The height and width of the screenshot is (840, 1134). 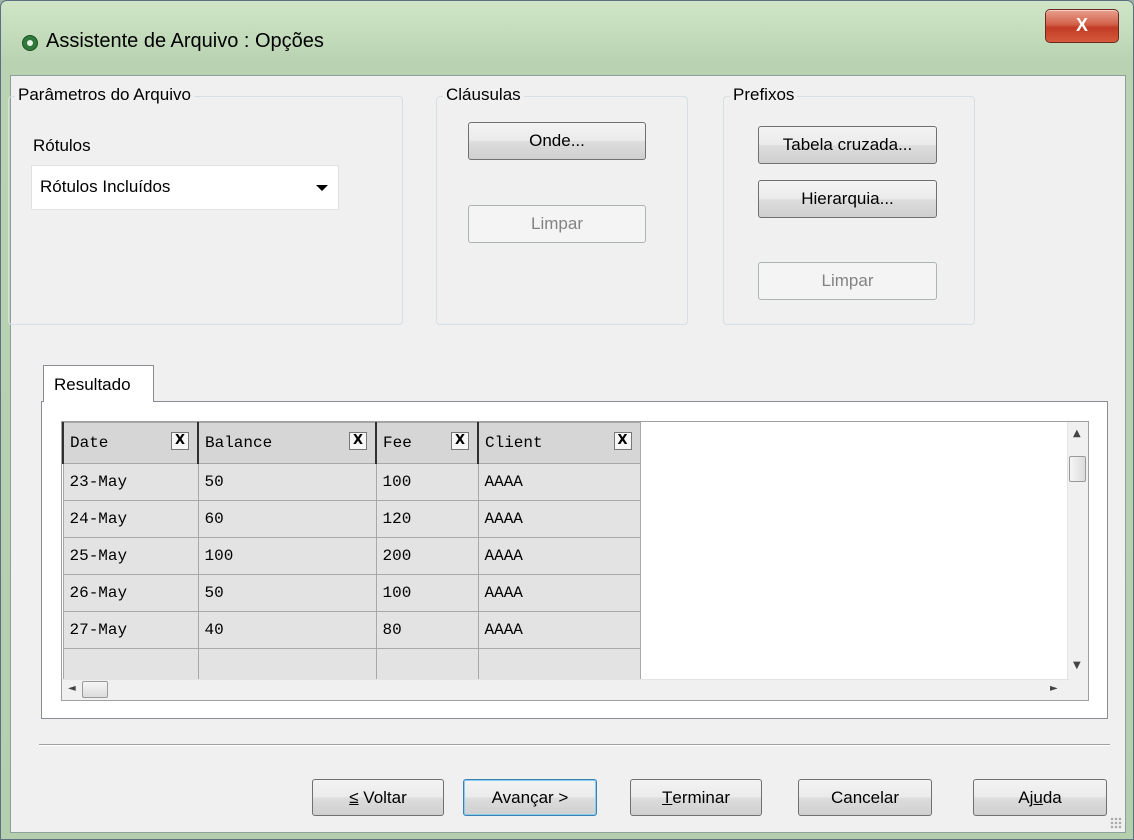 I want to click on prefixes-clear-button: Limpar, so click(x=847, y=281).